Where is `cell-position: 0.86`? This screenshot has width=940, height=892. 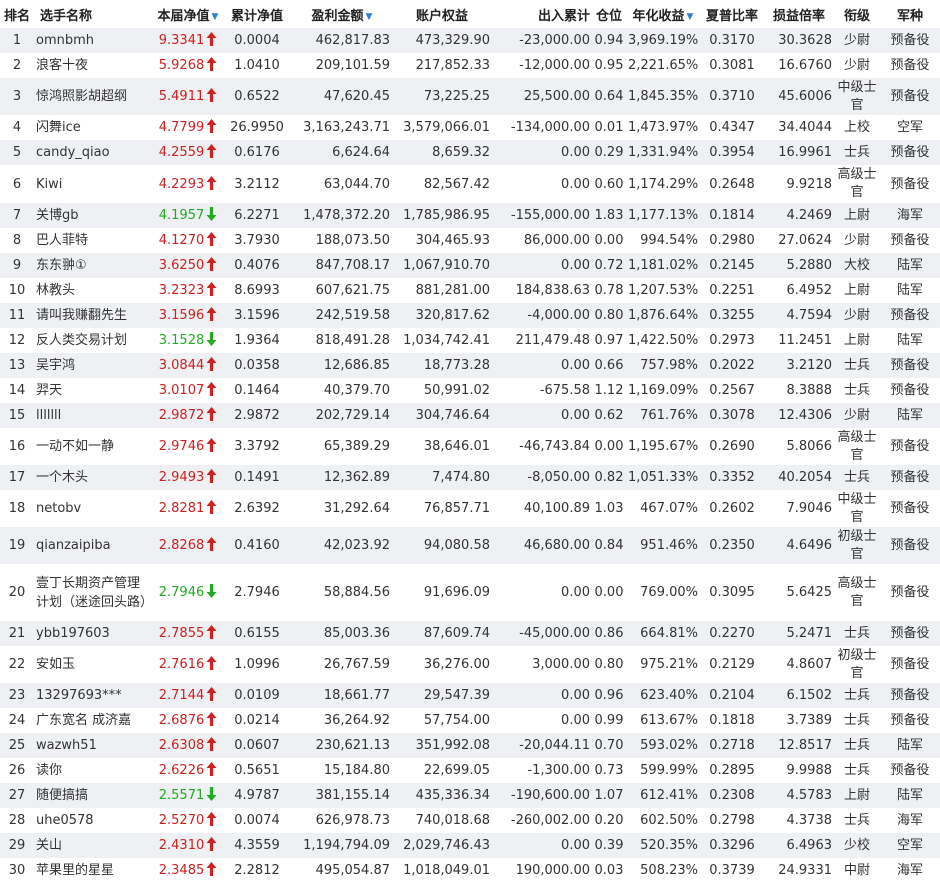 cell-position: 0.86 is located at coordinates (609, 633).